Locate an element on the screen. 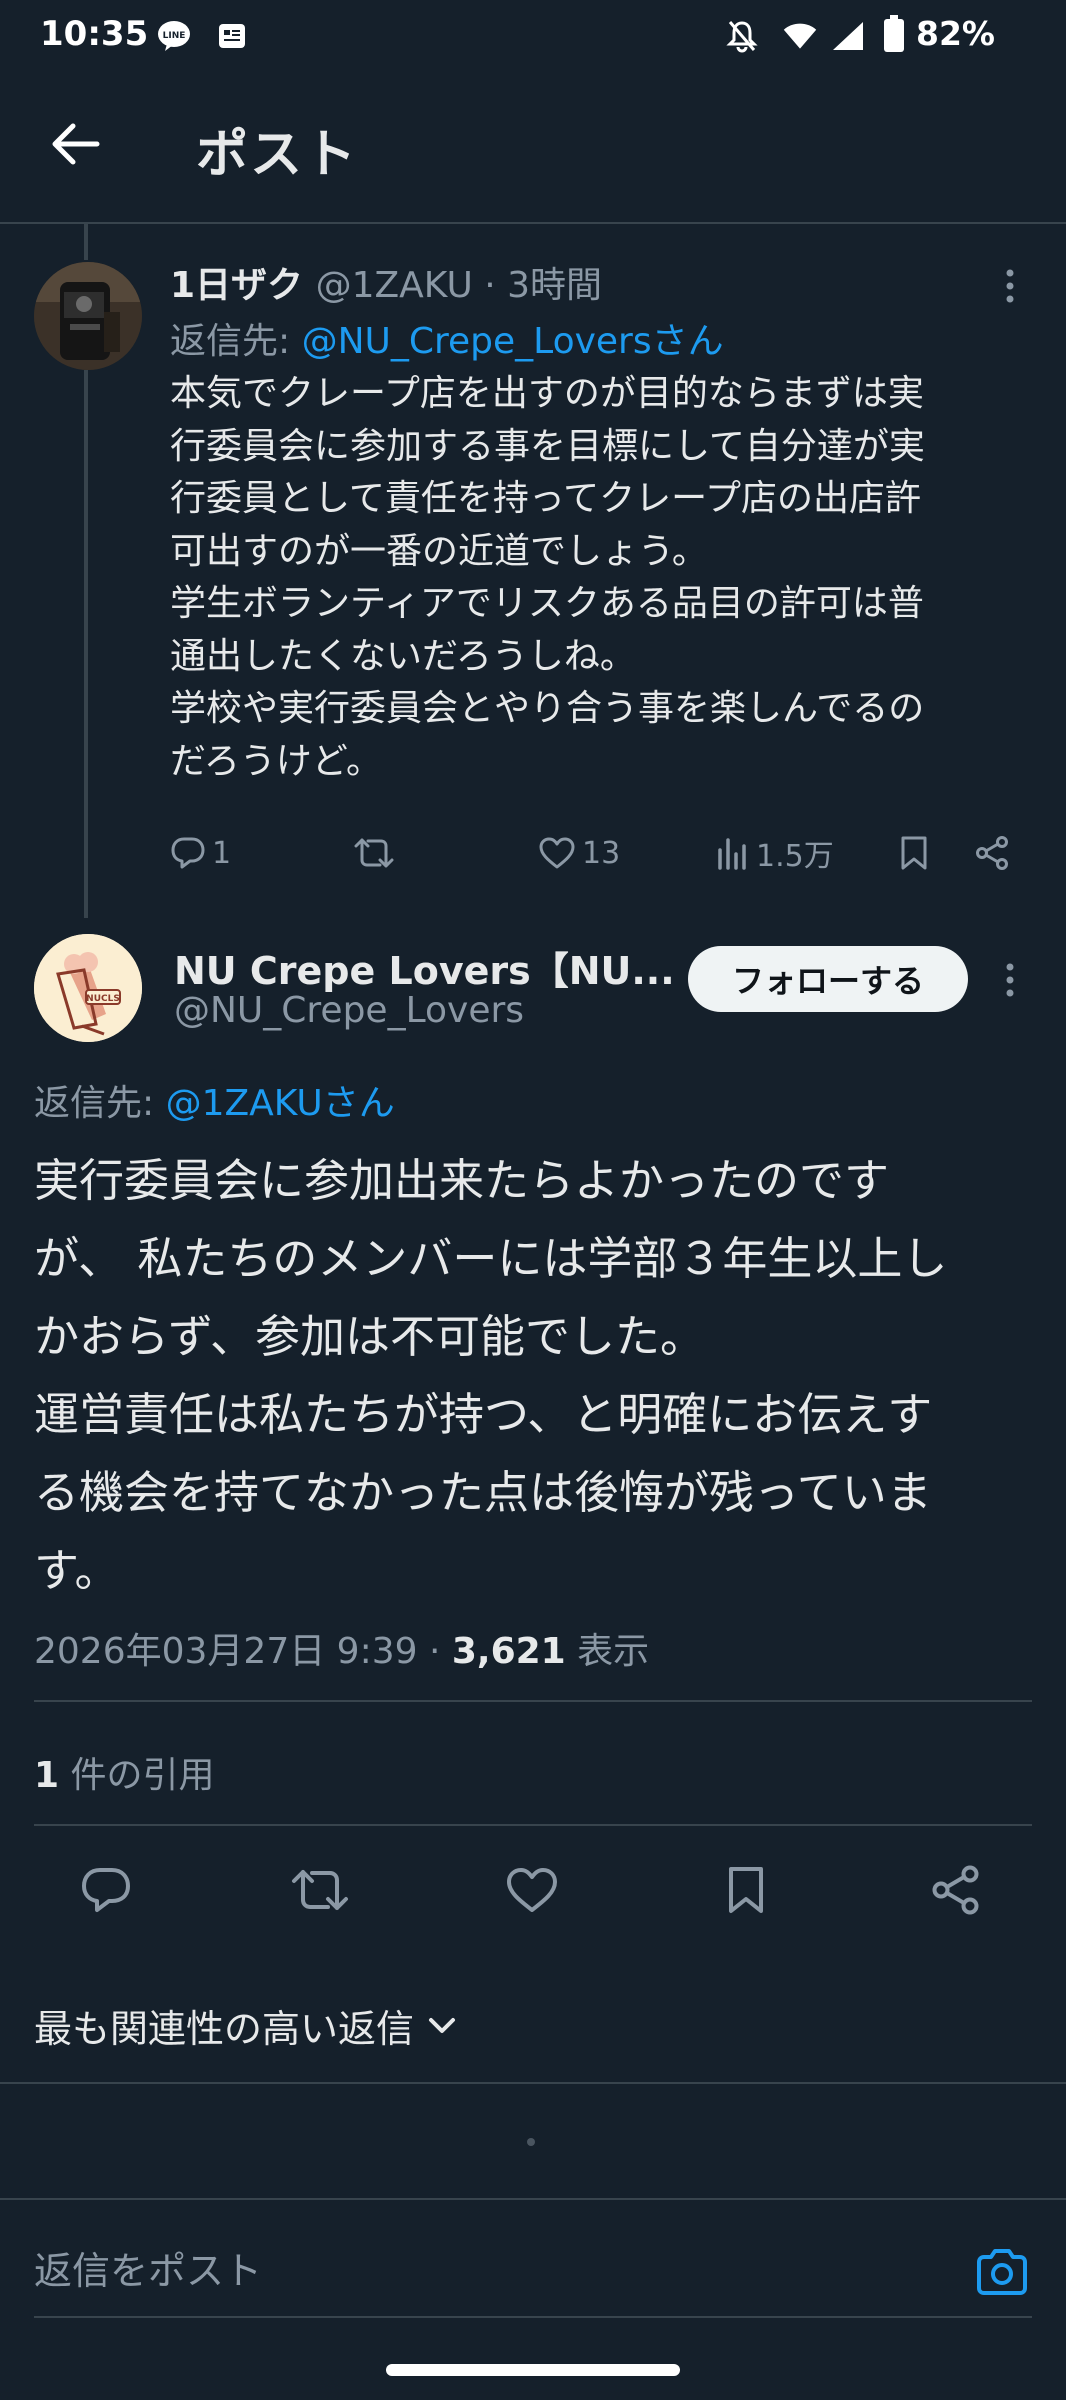  reply-views-button: 1.5万 is located at coordinates (775, 853).